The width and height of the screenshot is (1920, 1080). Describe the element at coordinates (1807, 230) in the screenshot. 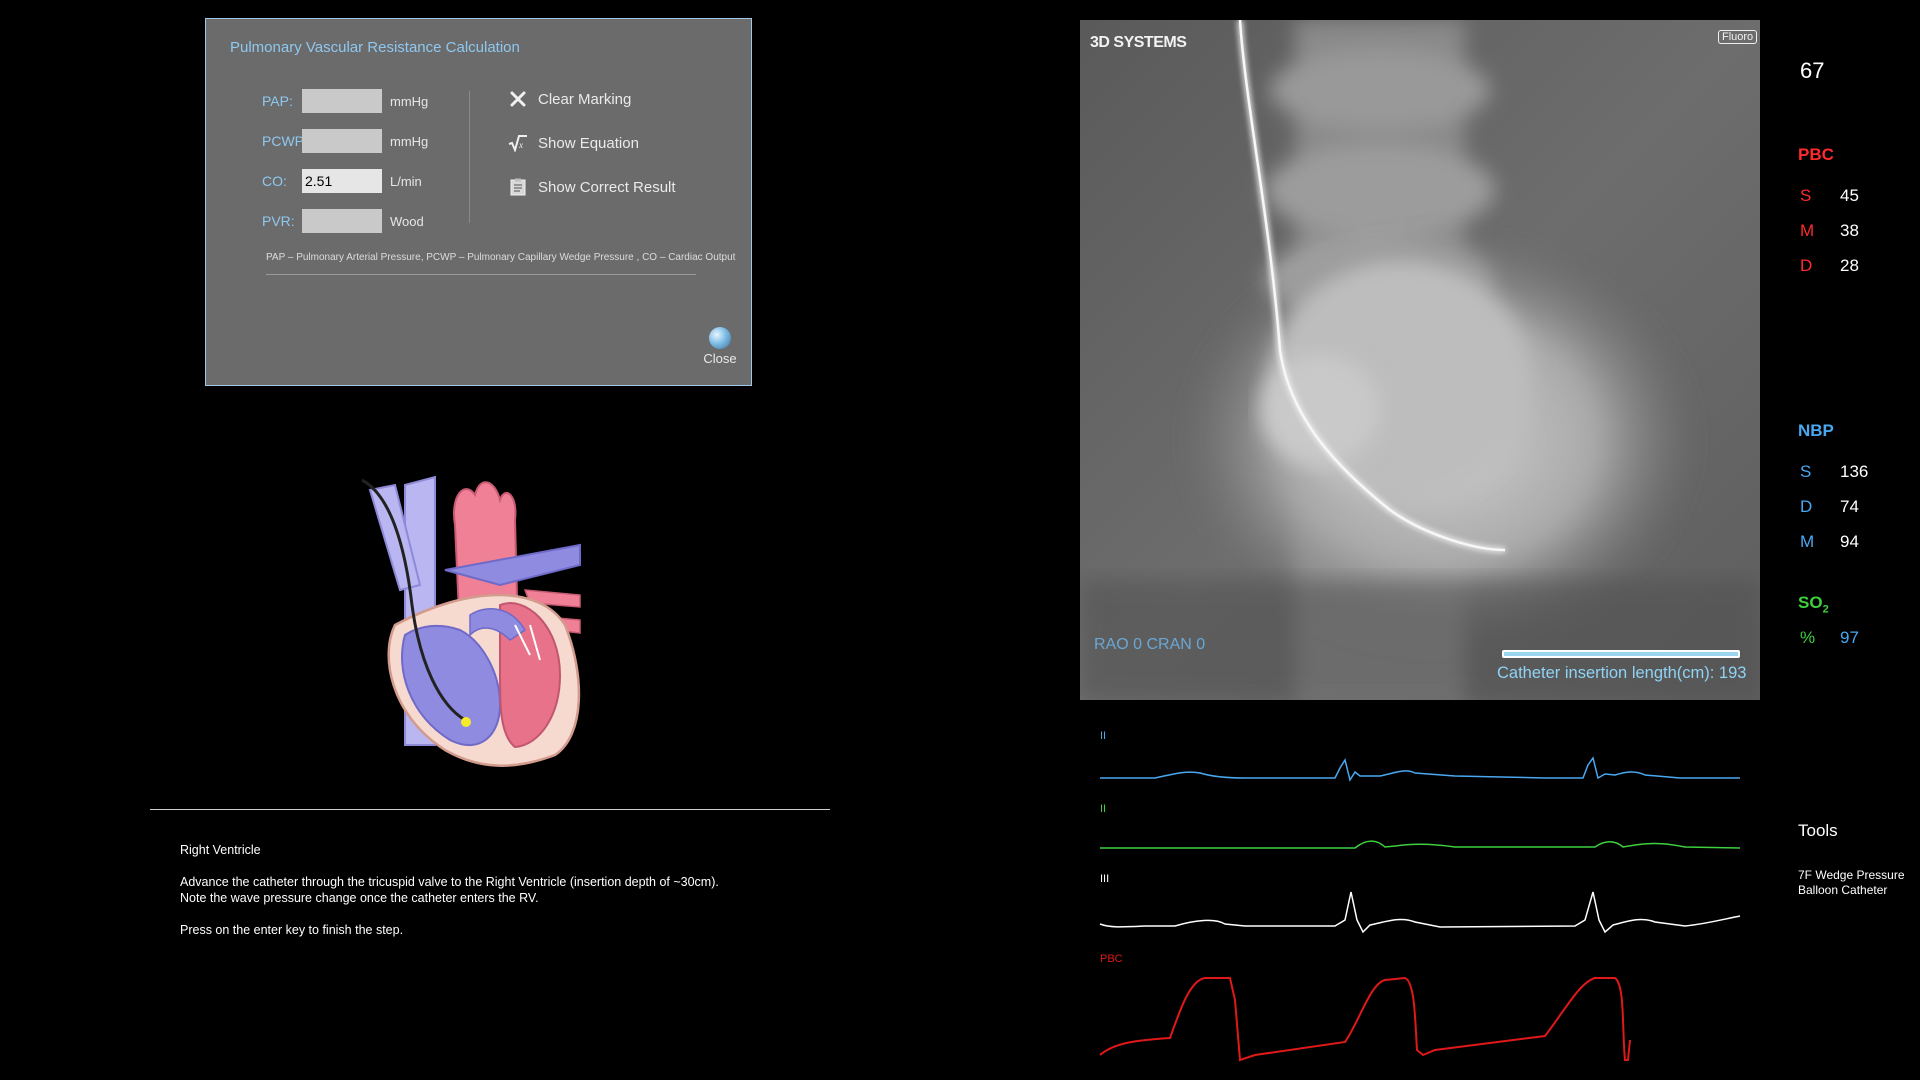

I see `pbc-m-label: M` at that location.